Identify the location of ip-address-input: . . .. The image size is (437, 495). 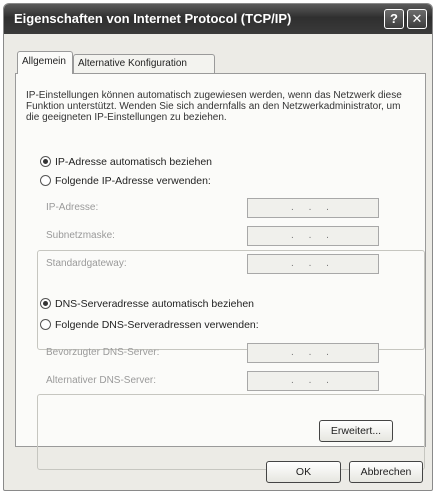
(313, 208).